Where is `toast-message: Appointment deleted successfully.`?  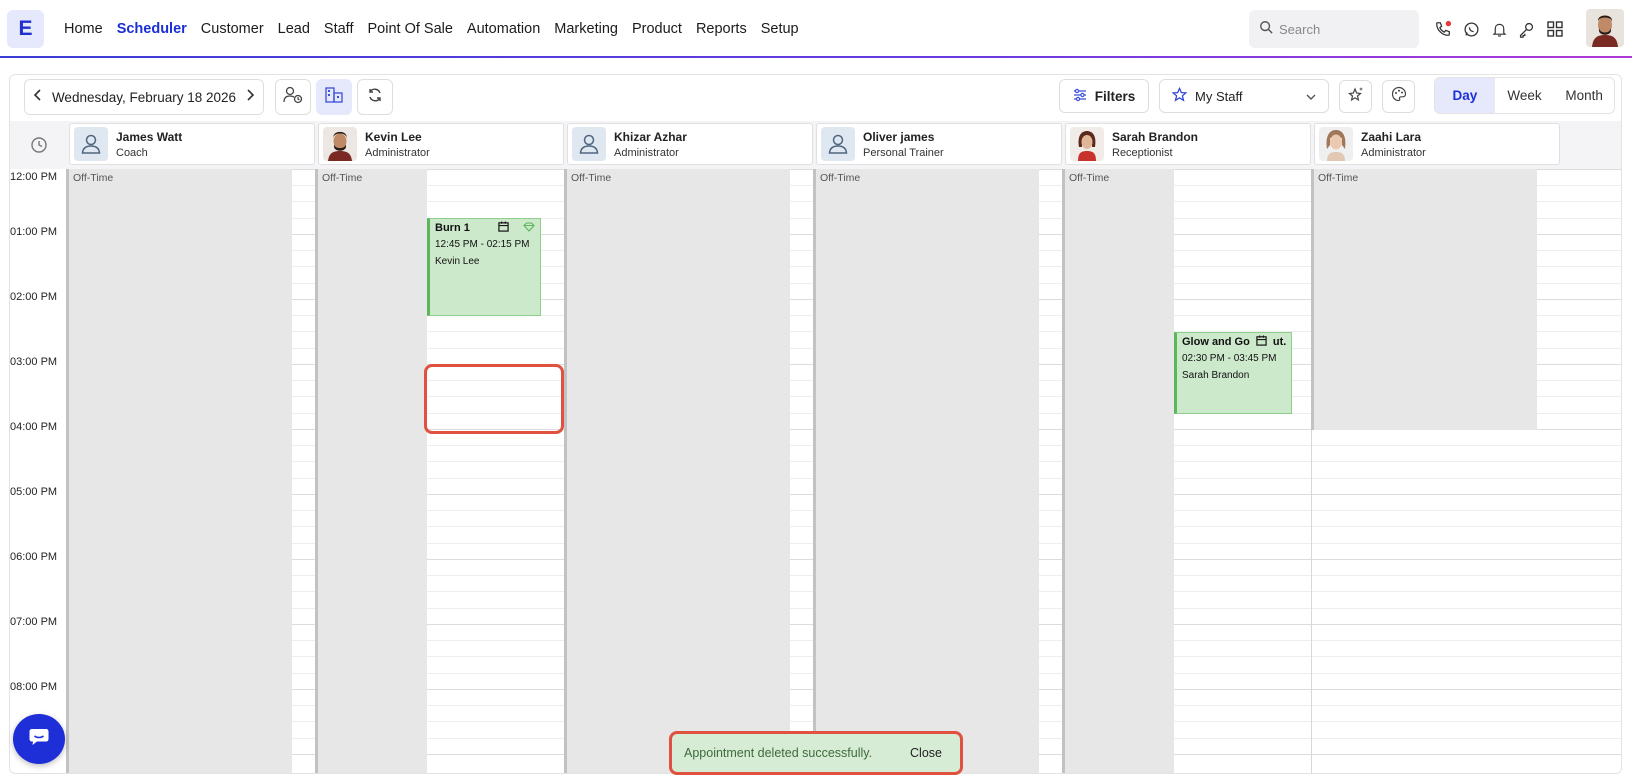 toast-message: Appointment deleted successfully. is located at coordinates (778, 753).